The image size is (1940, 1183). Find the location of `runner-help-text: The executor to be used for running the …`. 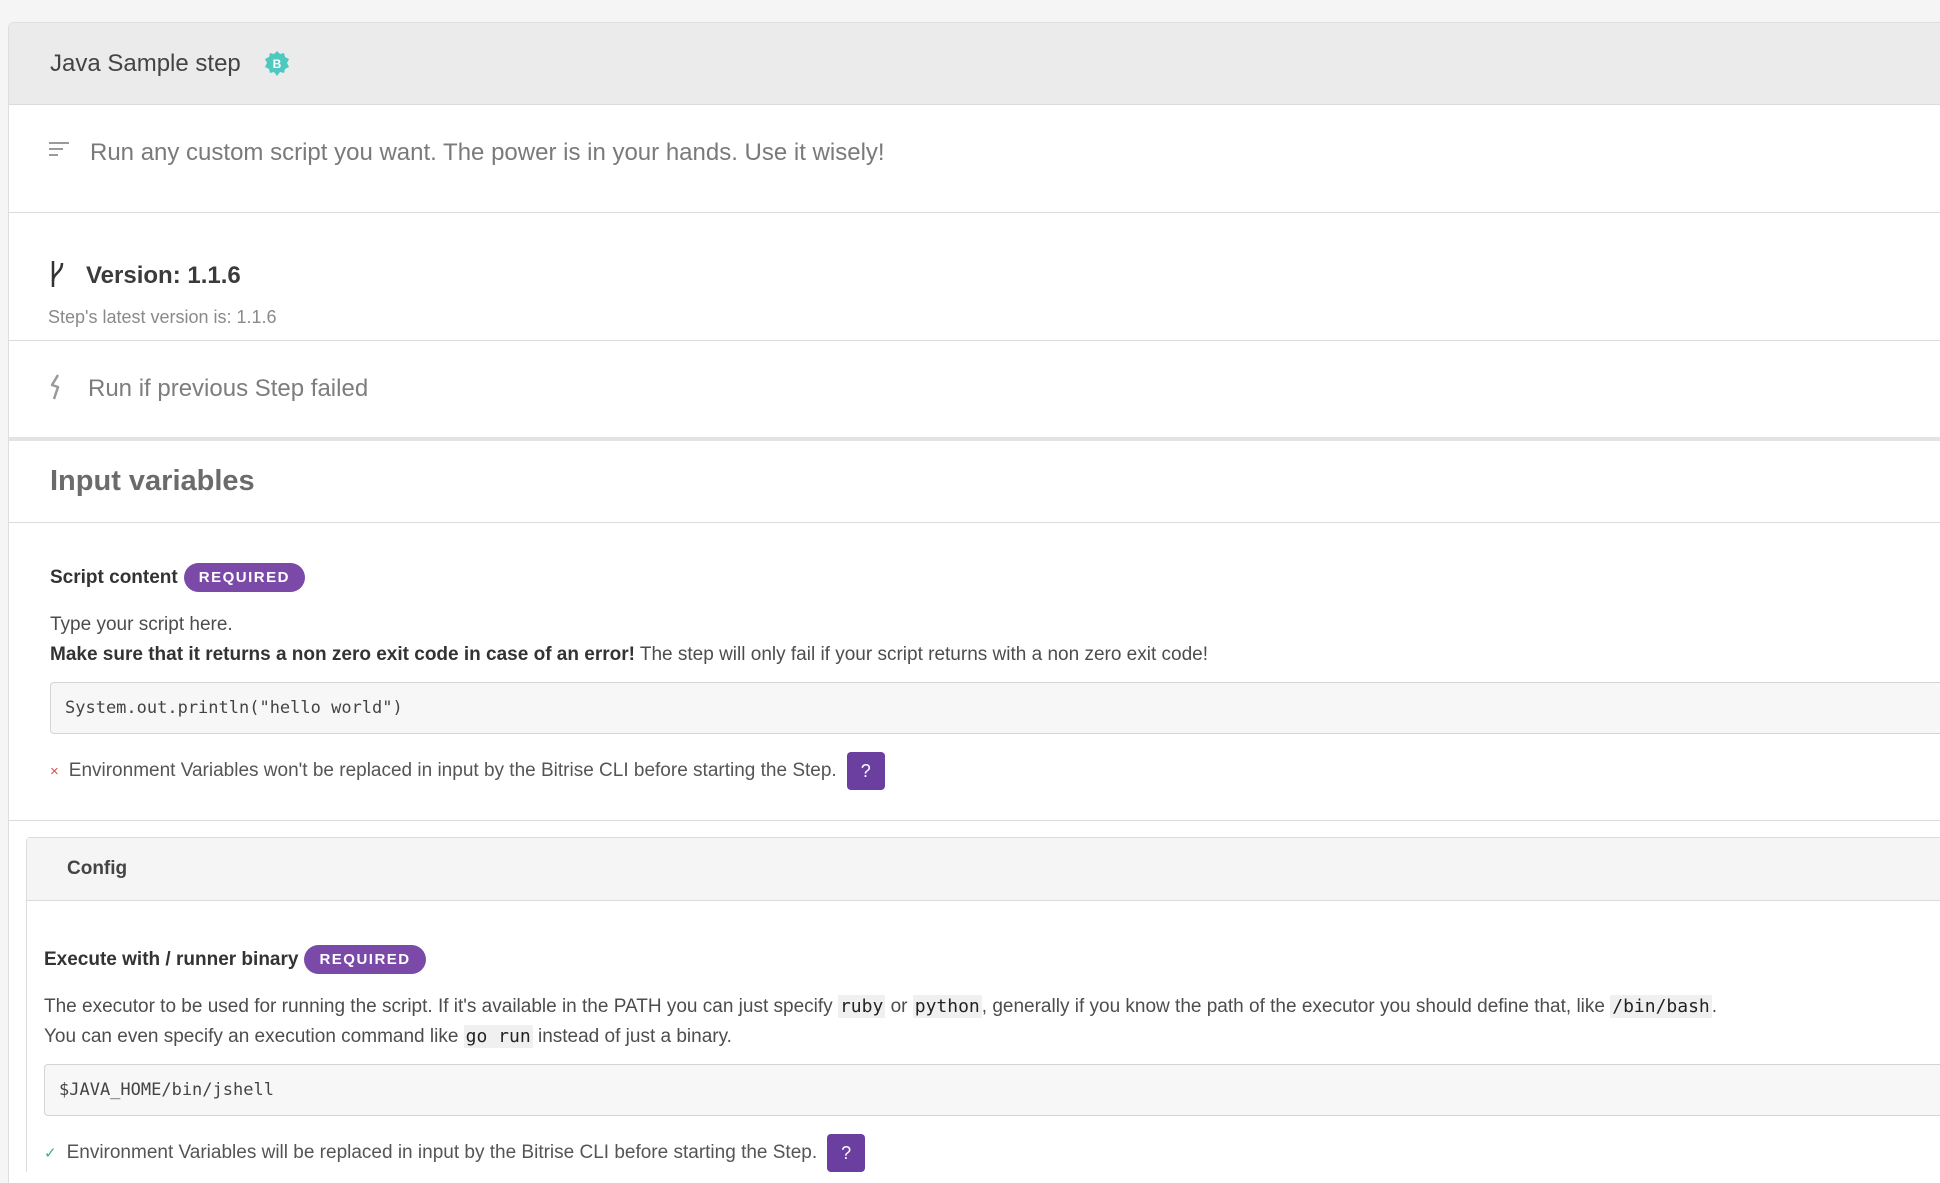

runner-help-text: The executor to be used for running the … is located at coordinates (881, 1021).